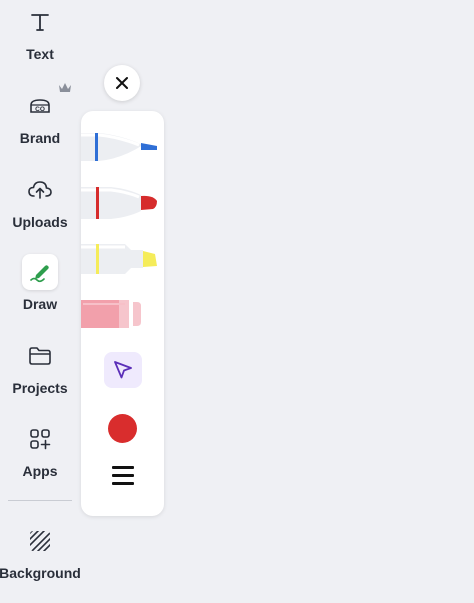 This screenshot has width=474, height=603. What do you see at coordinates (40, 573) in the screenshot?
I see `sidebar-item-label: Background` at bounding box center [40, 573].